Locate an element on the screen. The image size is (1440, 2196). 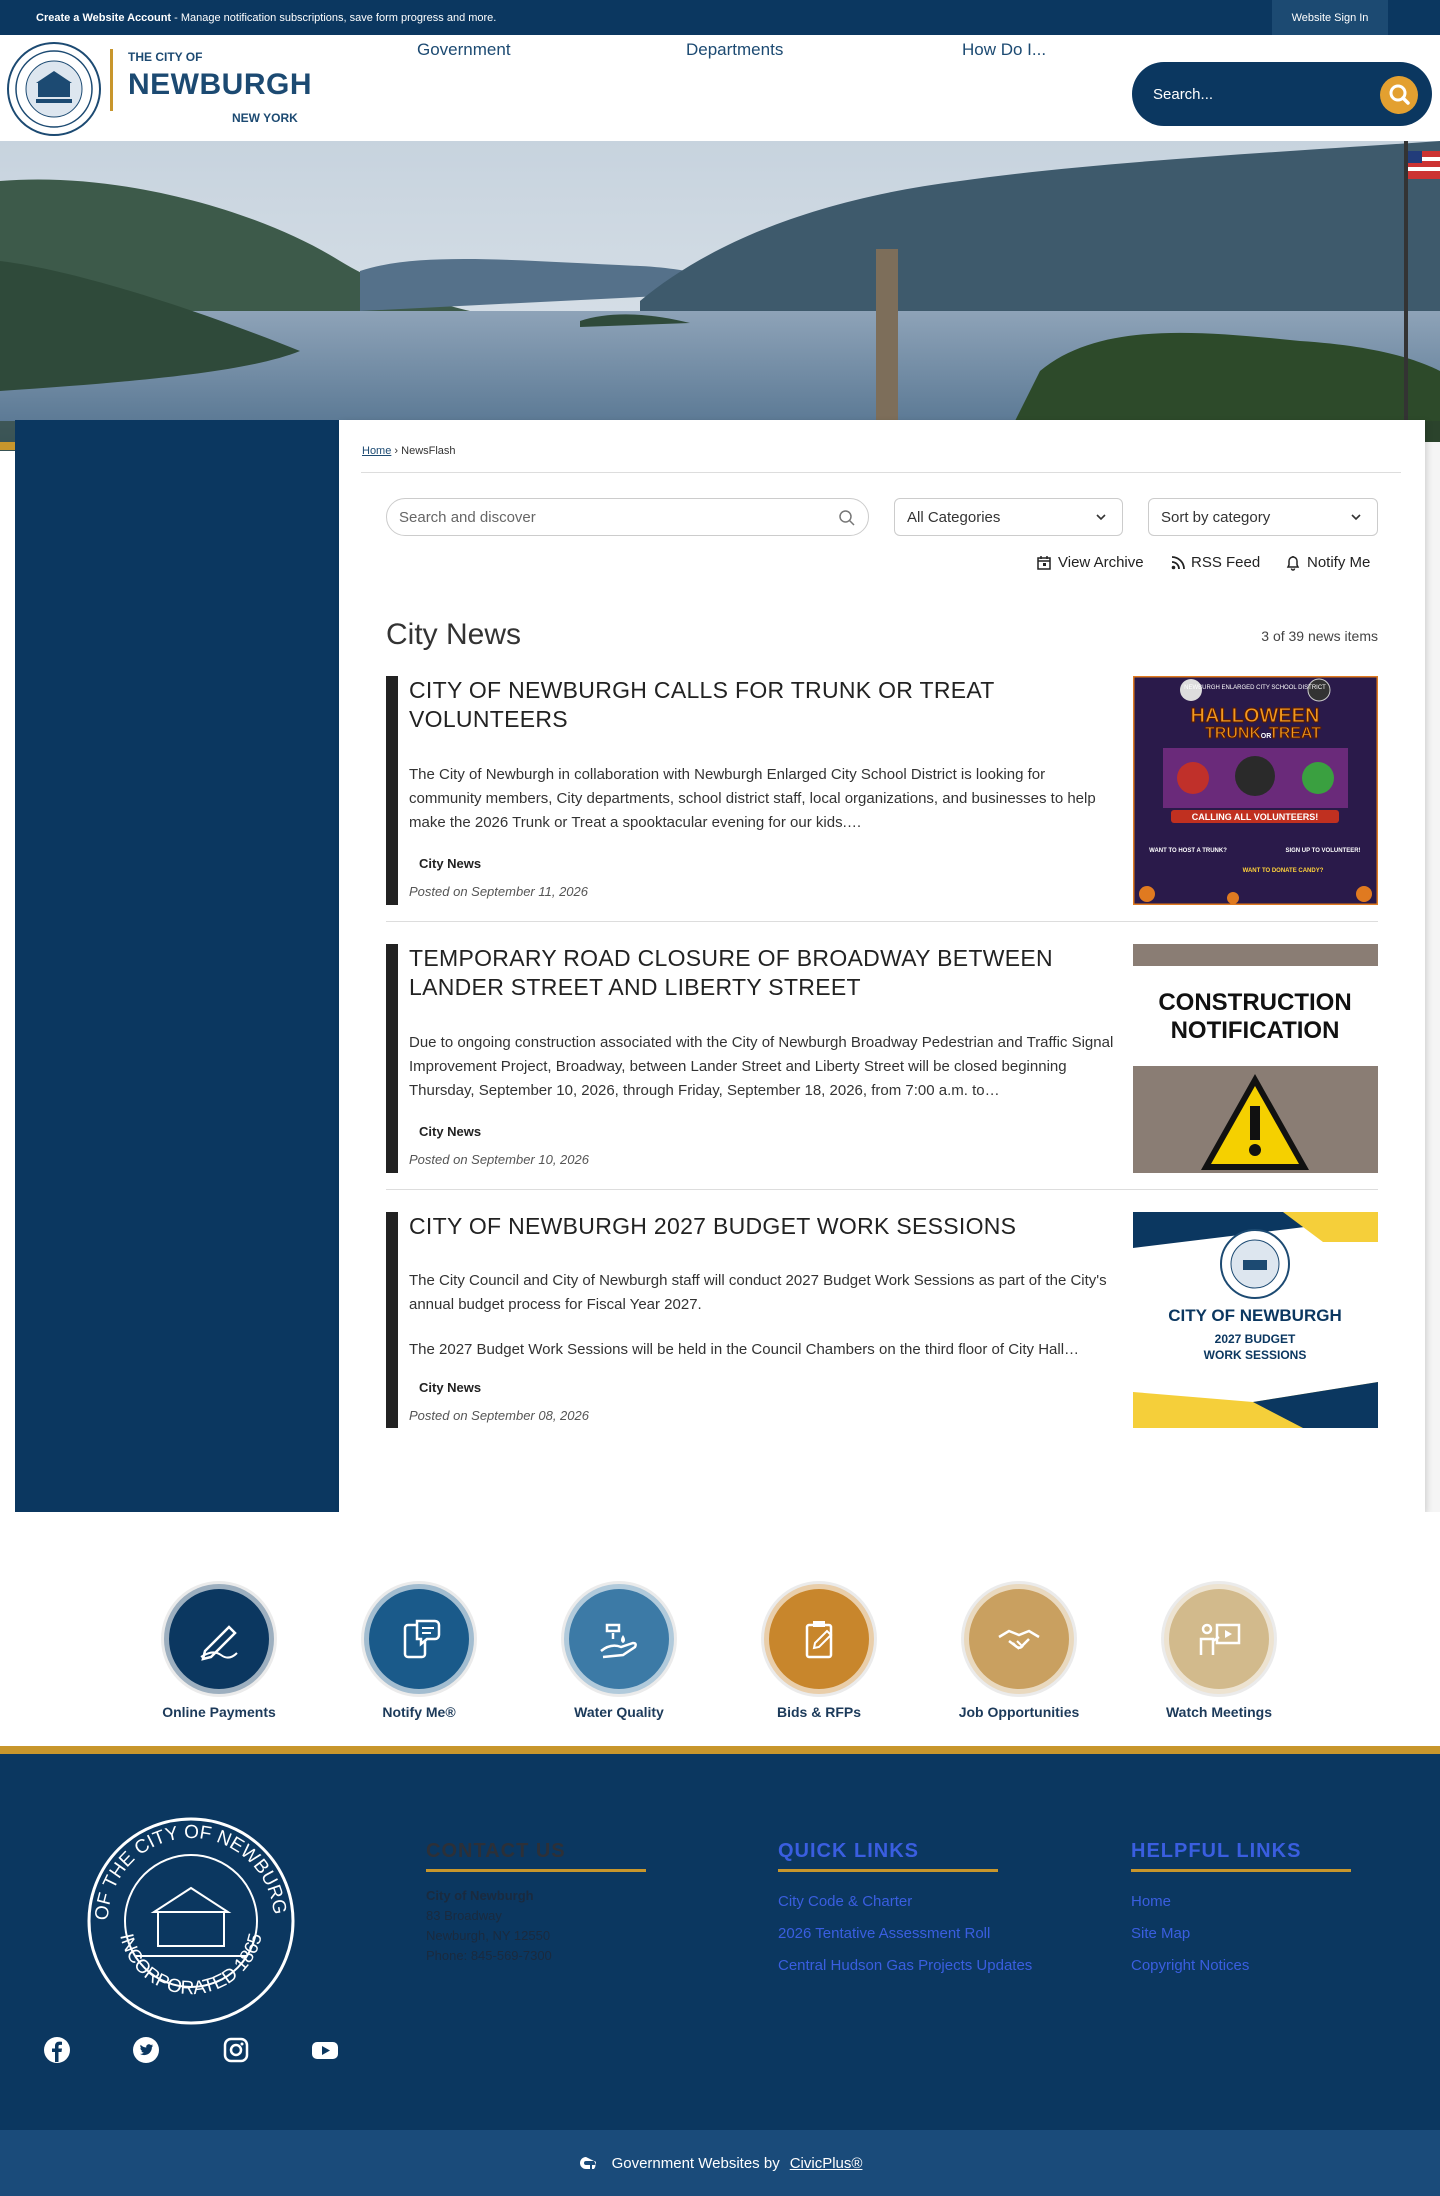
svg-text: CALLING ALL VOLUNTEERS! is located at coordinates (1255, 817).